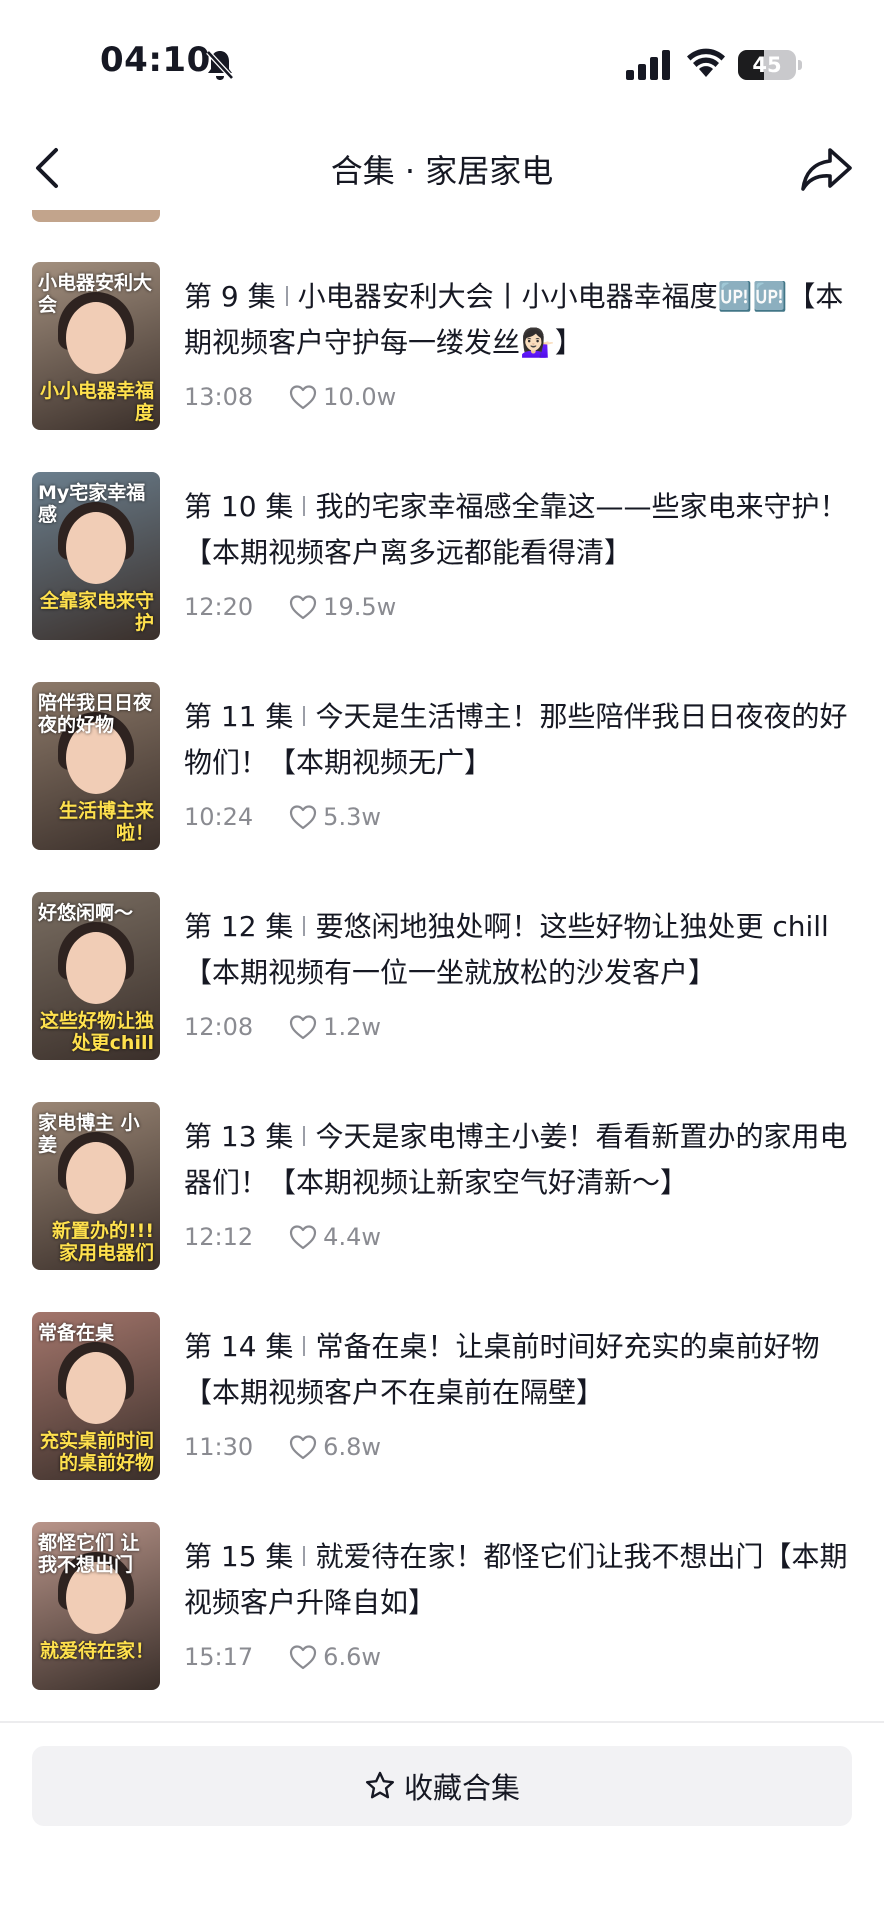 Image resolution: width=884 pixels, height=1920 pixels. Describe the element at coordinates (96, 1651) in the screenshot. I see `thumbnail-caption-bottom: 就爱待在家！` at that location.